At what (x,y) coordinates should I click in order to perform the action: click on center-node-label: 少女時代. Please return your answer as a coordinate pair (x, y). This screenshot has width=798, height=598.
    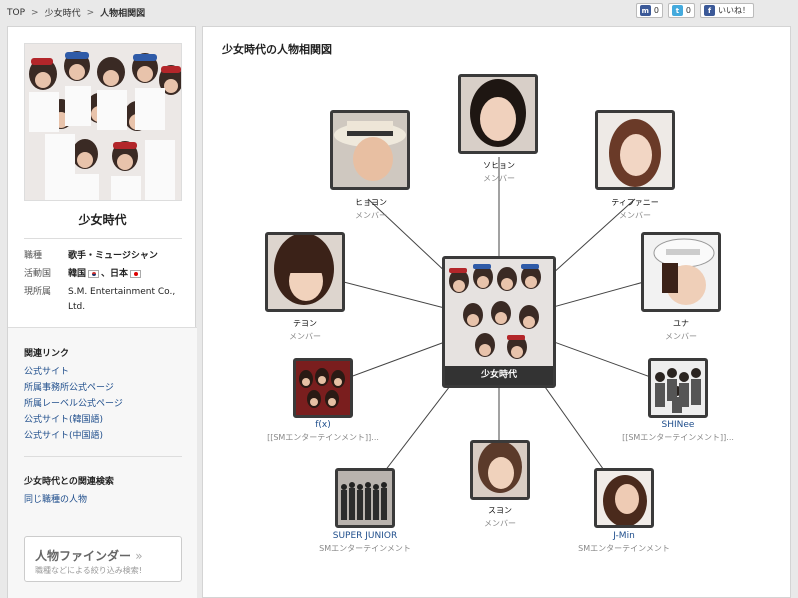
    Looking at the image, I should click on (499, 375).